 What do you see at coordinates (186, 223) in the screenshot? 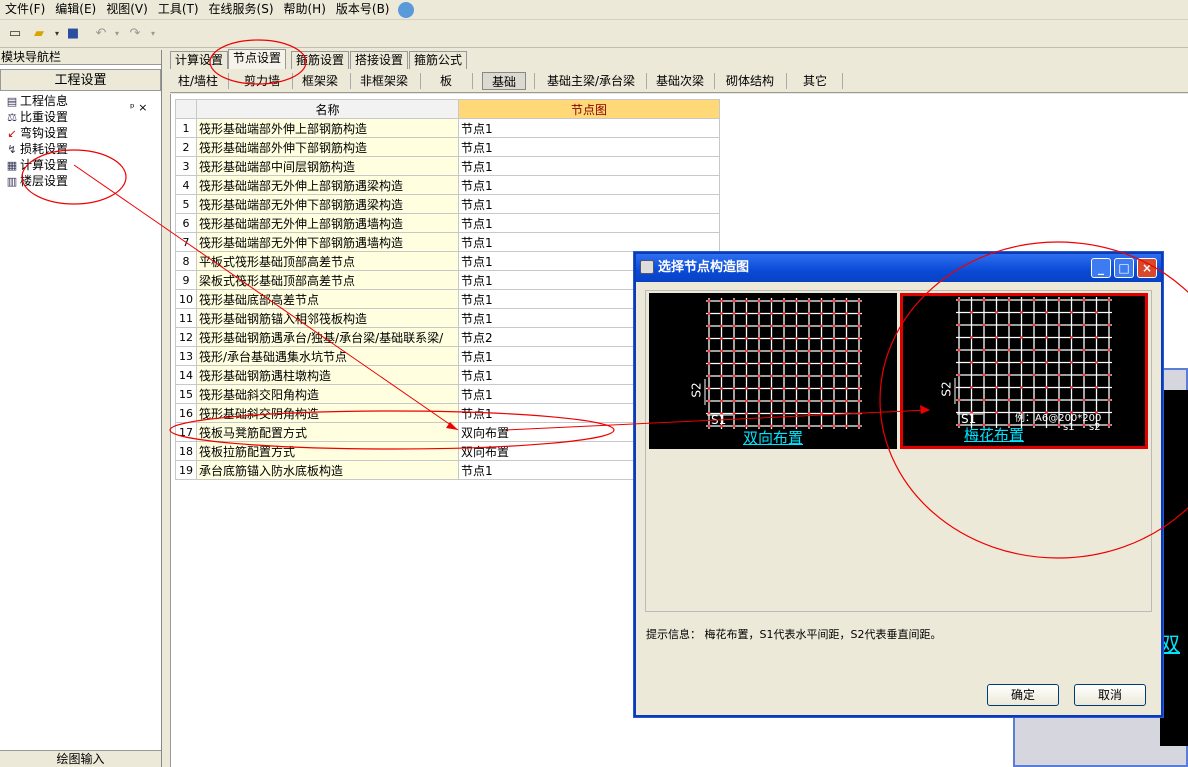
I see `row-number: 6` at bounding box center [186, 223].